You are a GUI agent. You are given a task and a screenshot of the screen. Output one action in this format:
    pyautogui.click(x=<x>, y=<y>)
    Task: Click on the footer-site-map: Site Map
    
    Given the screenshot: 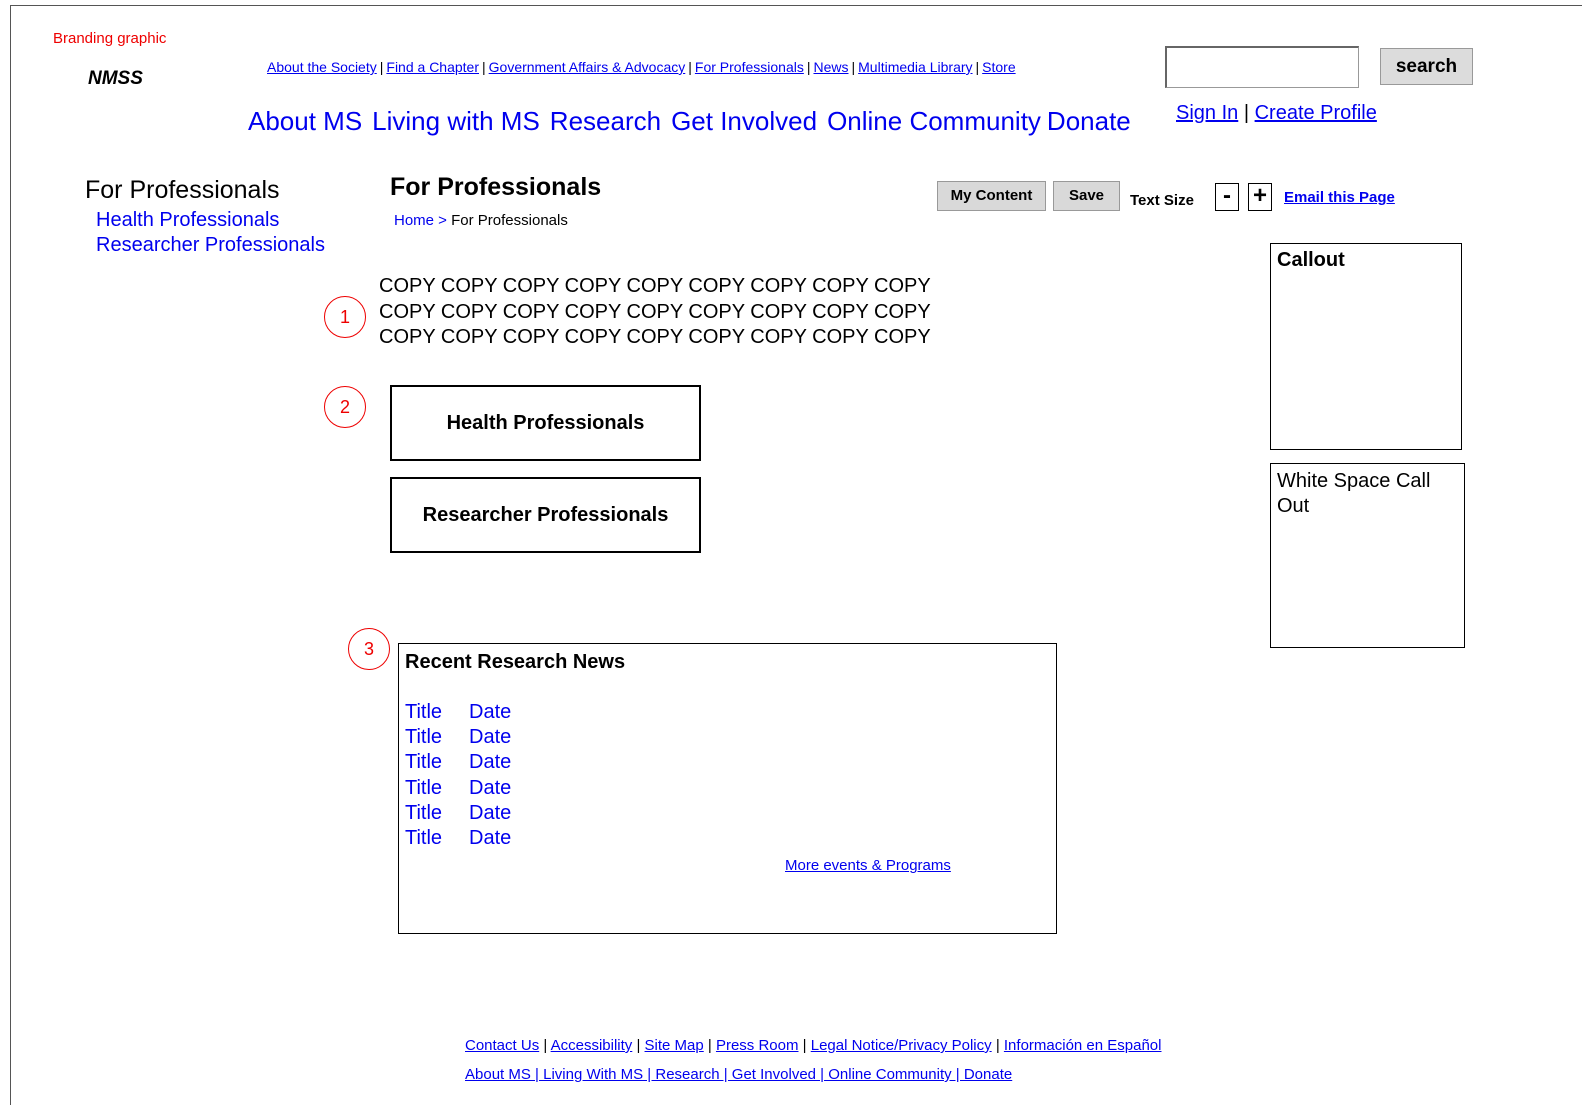 What is the action you would take?
    pyautogui.click(x=674, y=1045)
    